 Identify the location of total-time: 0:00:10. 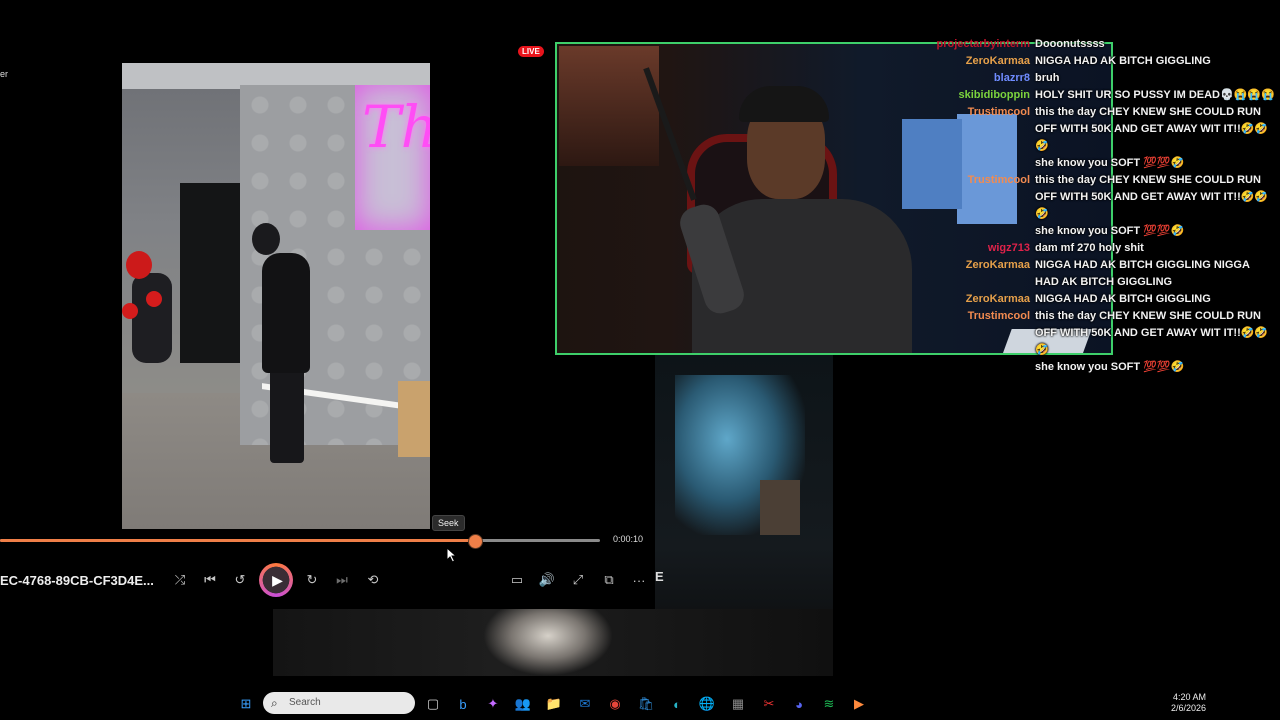
(628, 539).